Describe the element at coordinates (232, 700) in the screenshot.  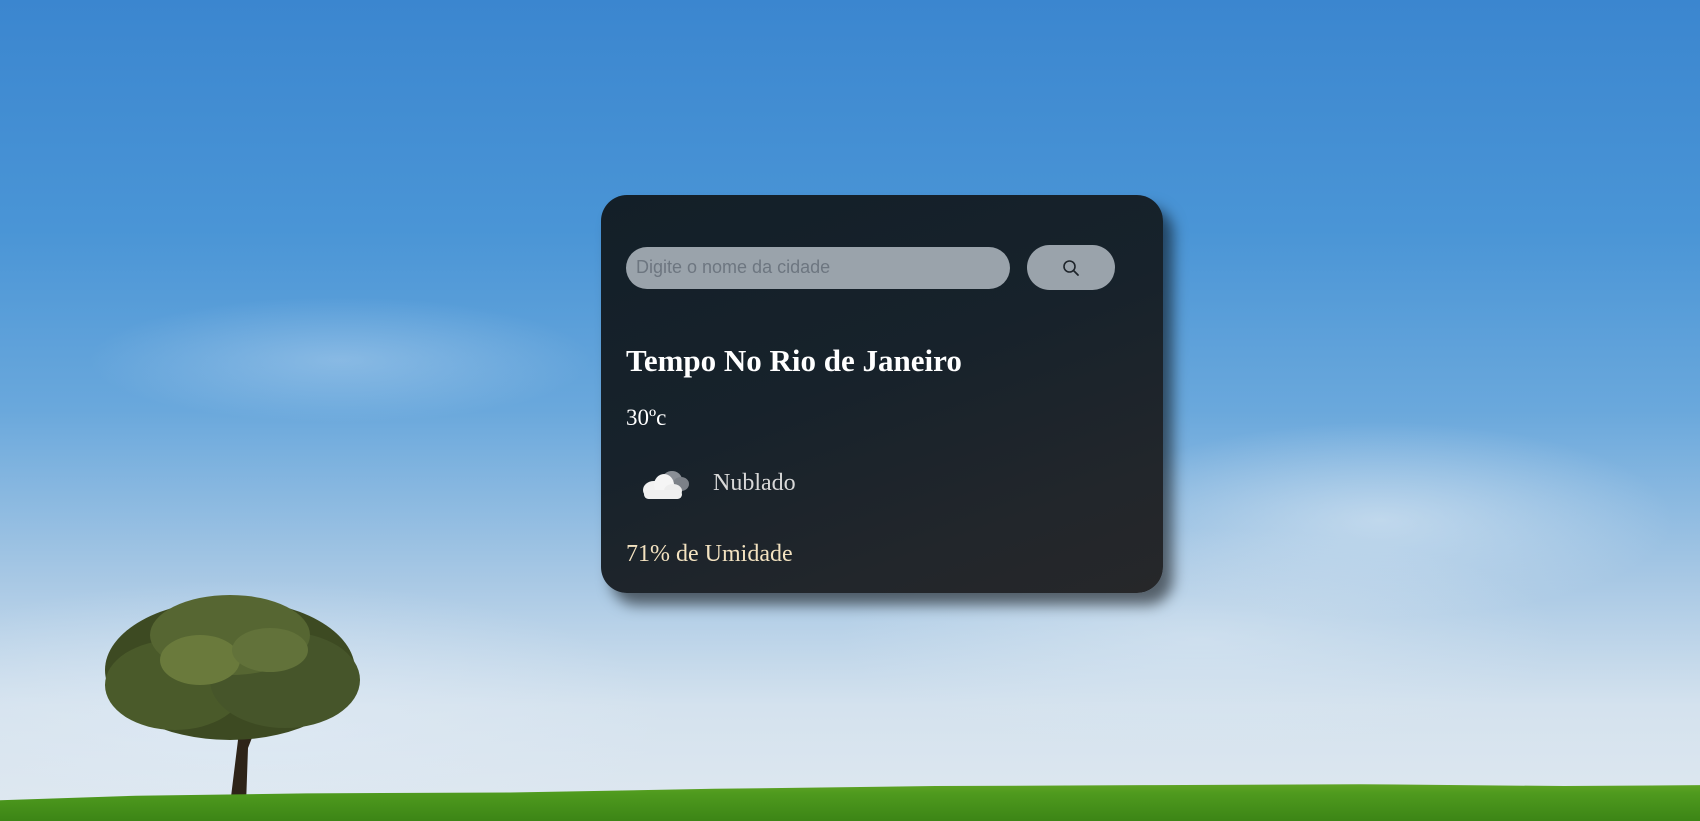
I see `tree-image` at that location.